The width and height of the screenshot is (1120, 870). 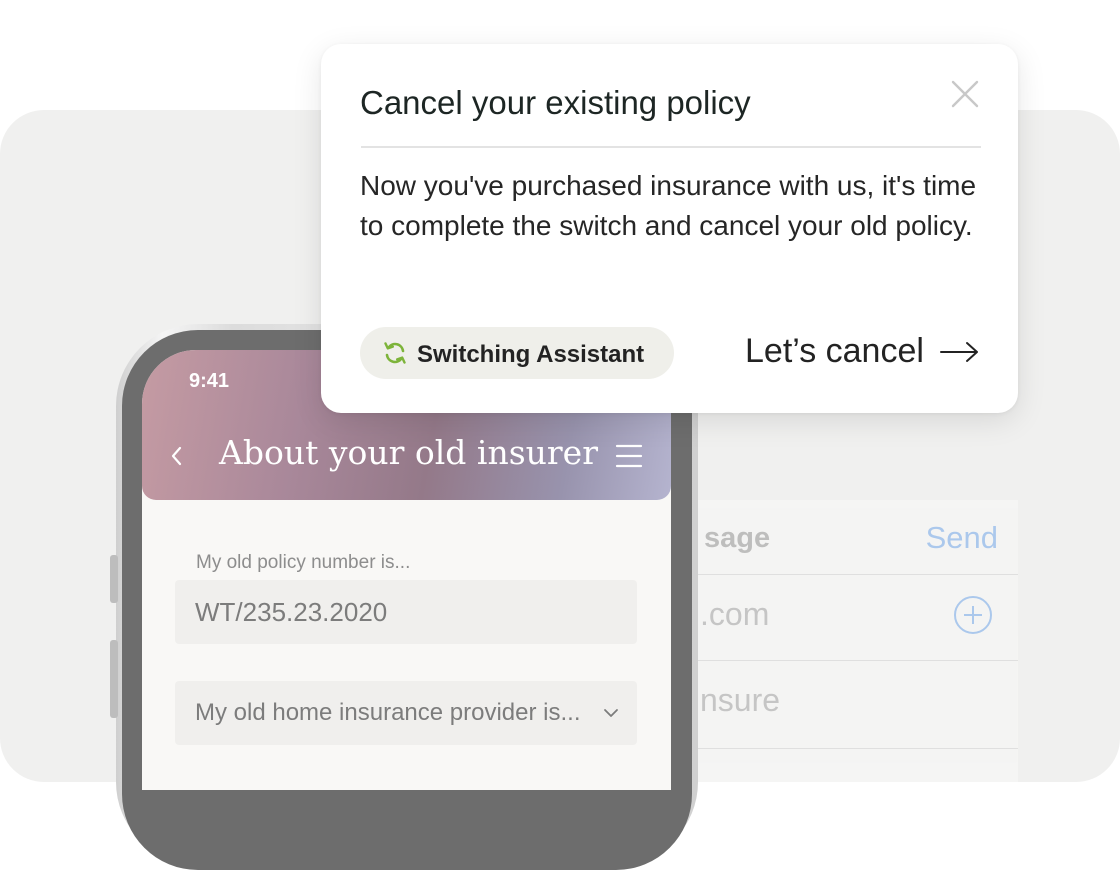 I want to click on modal-divider, so click(x=671, y=147).